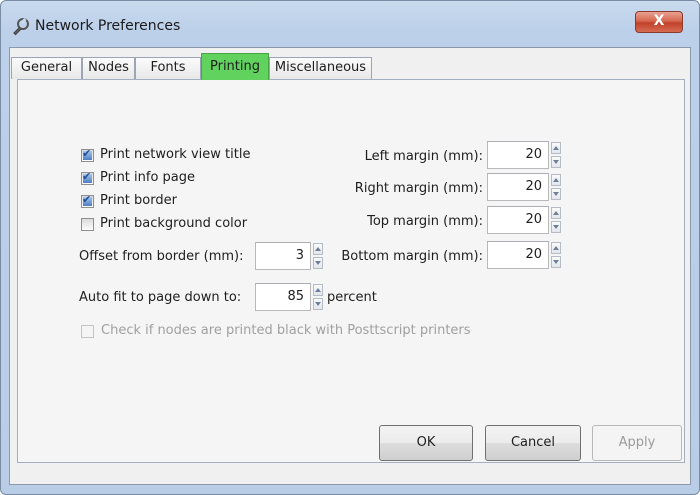 The width and height of the screenshot is (700, 495). I want to click on left-margin-label: Left margin (mm):, so click(423, 156).